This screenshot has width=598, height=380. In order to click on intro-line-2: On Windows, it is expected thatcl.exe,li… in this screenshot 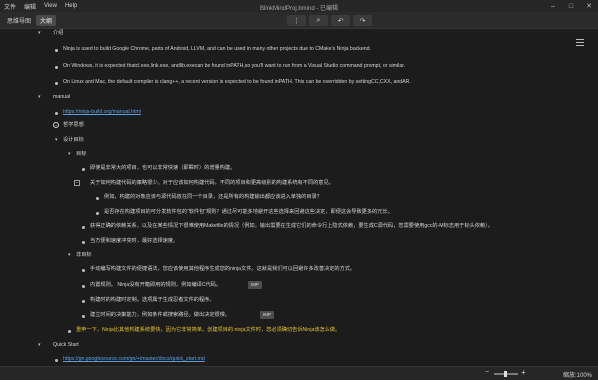, I will do `click(234, 66)`.